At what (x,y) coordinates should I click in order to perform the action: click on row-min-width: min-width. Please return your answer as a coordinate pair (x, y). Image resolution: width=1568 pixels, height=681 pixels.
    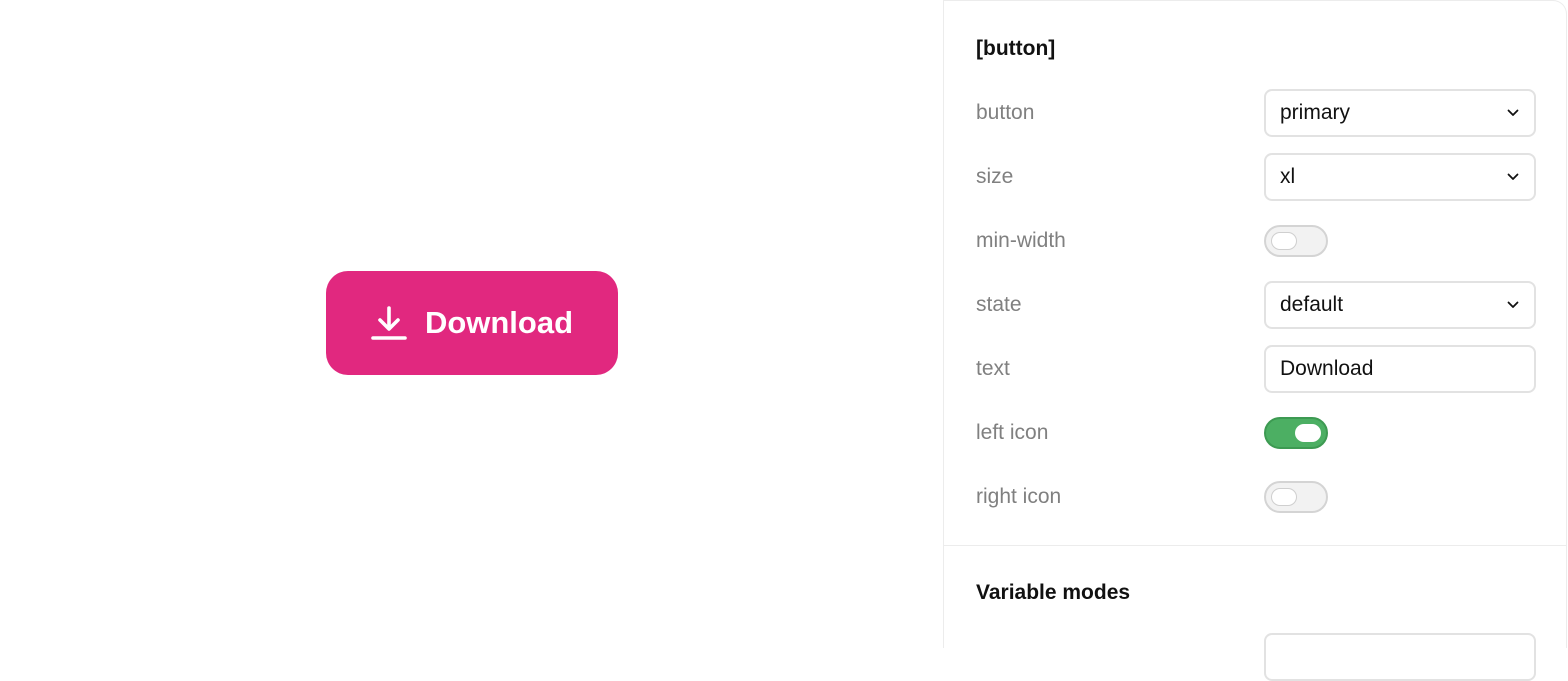
    Looking at the image, I should click on (1256, 241).